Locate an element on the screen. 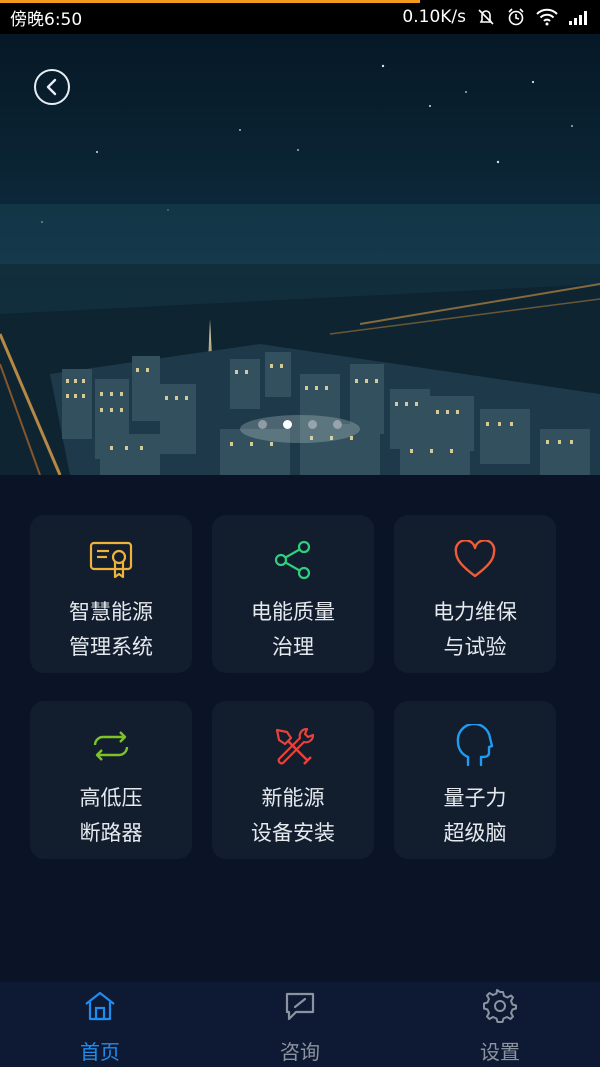 Image resolution: width=600 pixels, height=1067 pixels. network-speed: 0.10K/s is located at coordinates (434, 17).